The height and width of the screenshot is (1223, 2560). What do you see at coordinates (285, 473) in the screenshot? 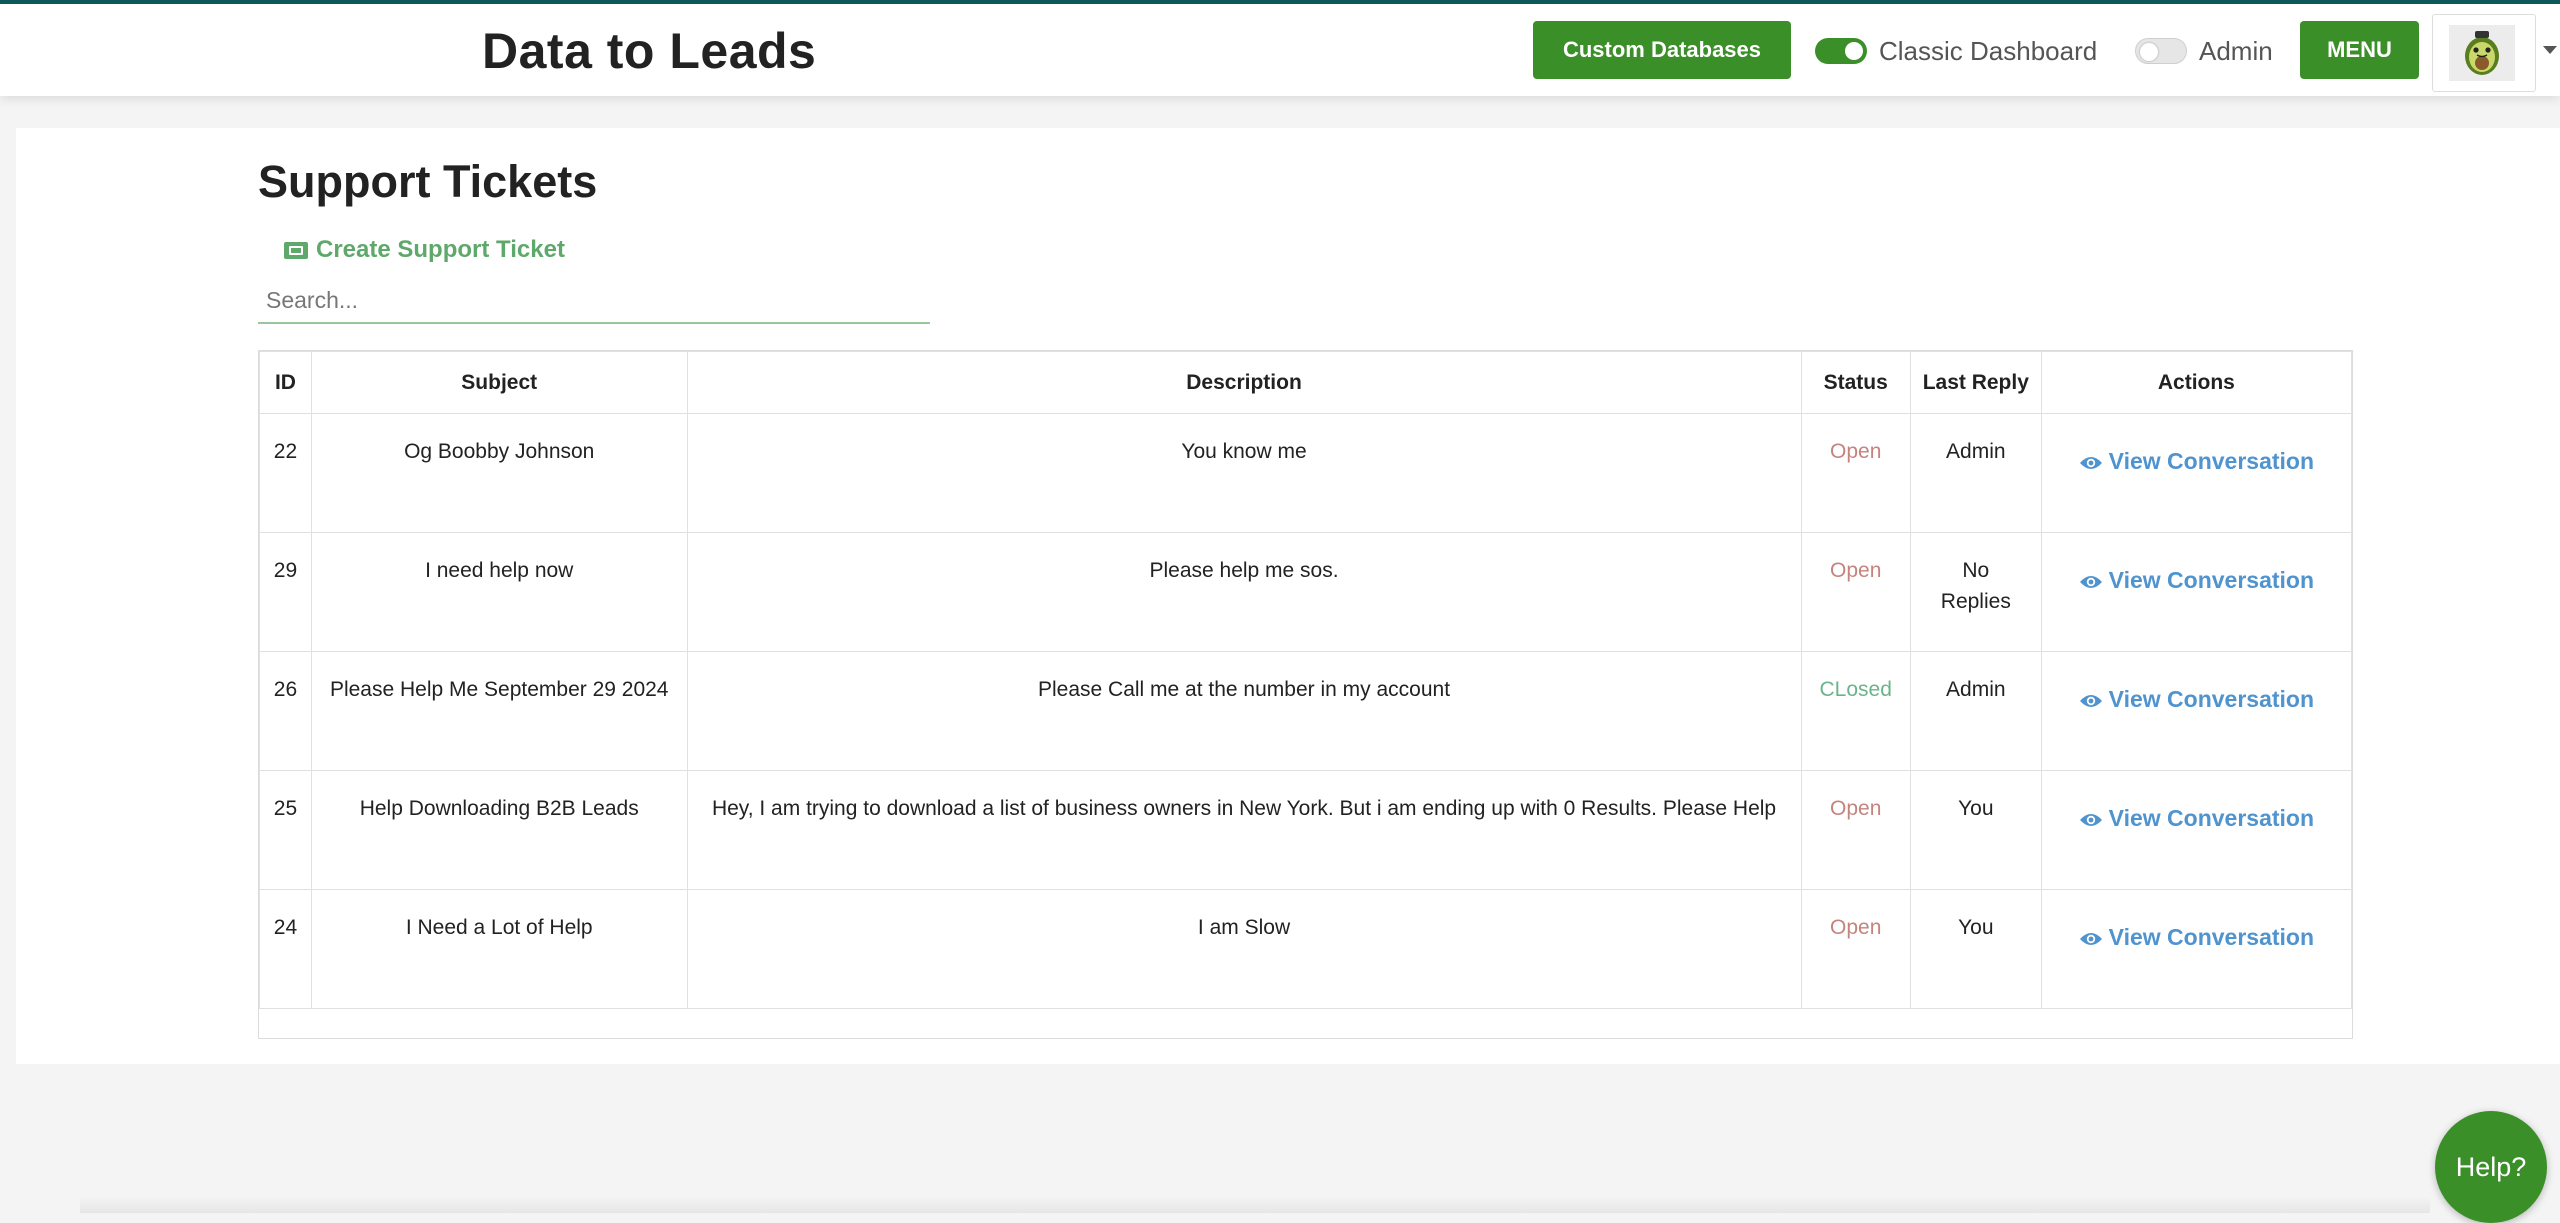
I see `ticket-id: 22` at bounding box center [285, 473].